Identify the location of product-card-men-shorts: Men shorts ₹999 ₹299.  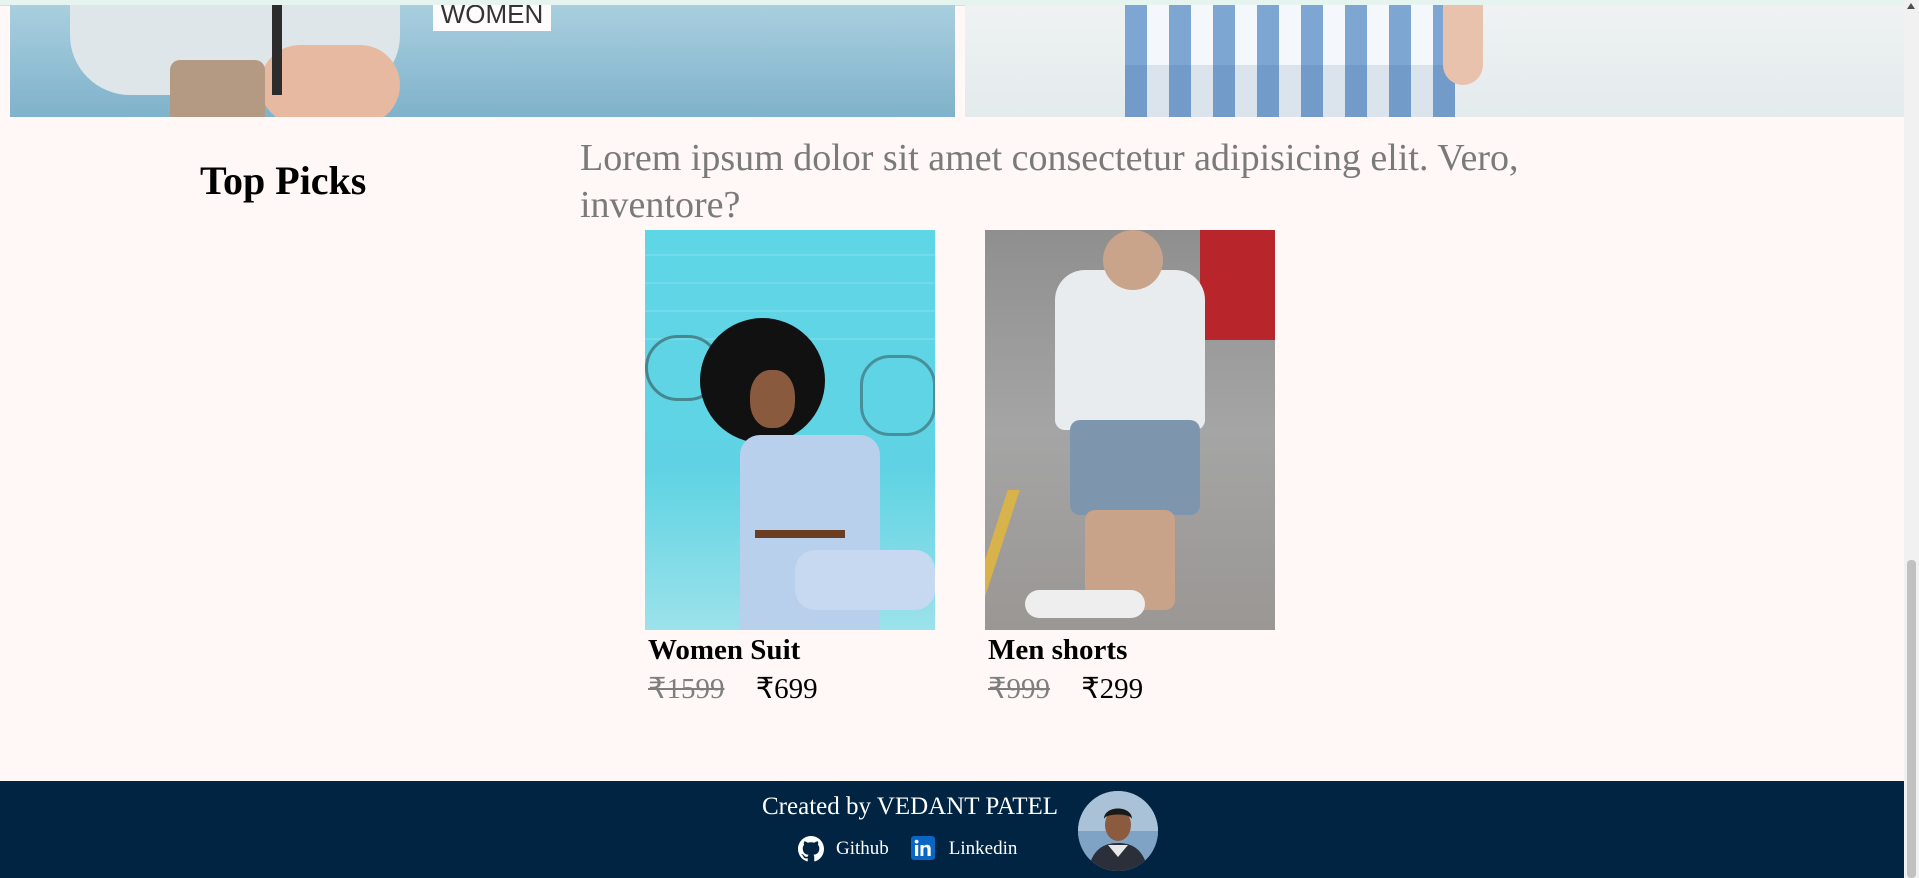
(1130, 468).